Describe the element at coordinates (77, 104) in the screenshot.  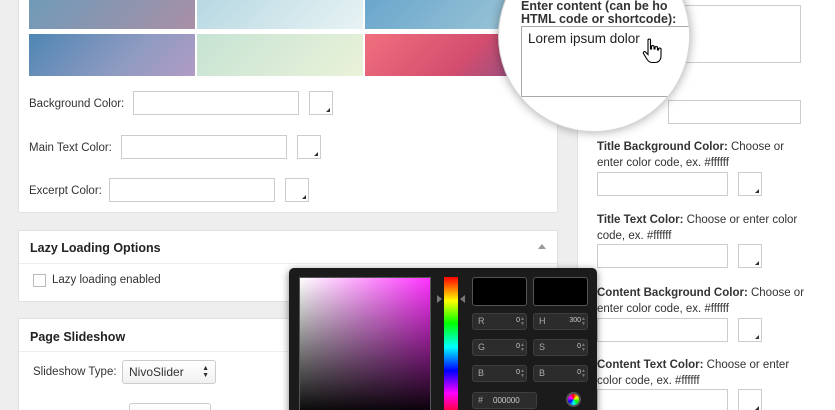
I see `background-color-label: Background Color:` at that location.